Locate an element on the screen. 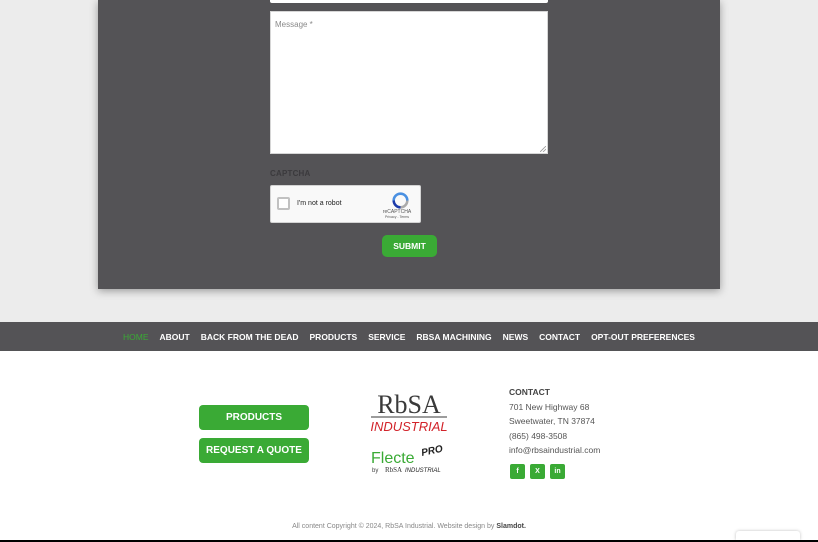 The width and height of the screenshot is (818, 542). nav-item-back-from-the-dead: BACK FROM THE DEAD is located at coordinates (250, 337).